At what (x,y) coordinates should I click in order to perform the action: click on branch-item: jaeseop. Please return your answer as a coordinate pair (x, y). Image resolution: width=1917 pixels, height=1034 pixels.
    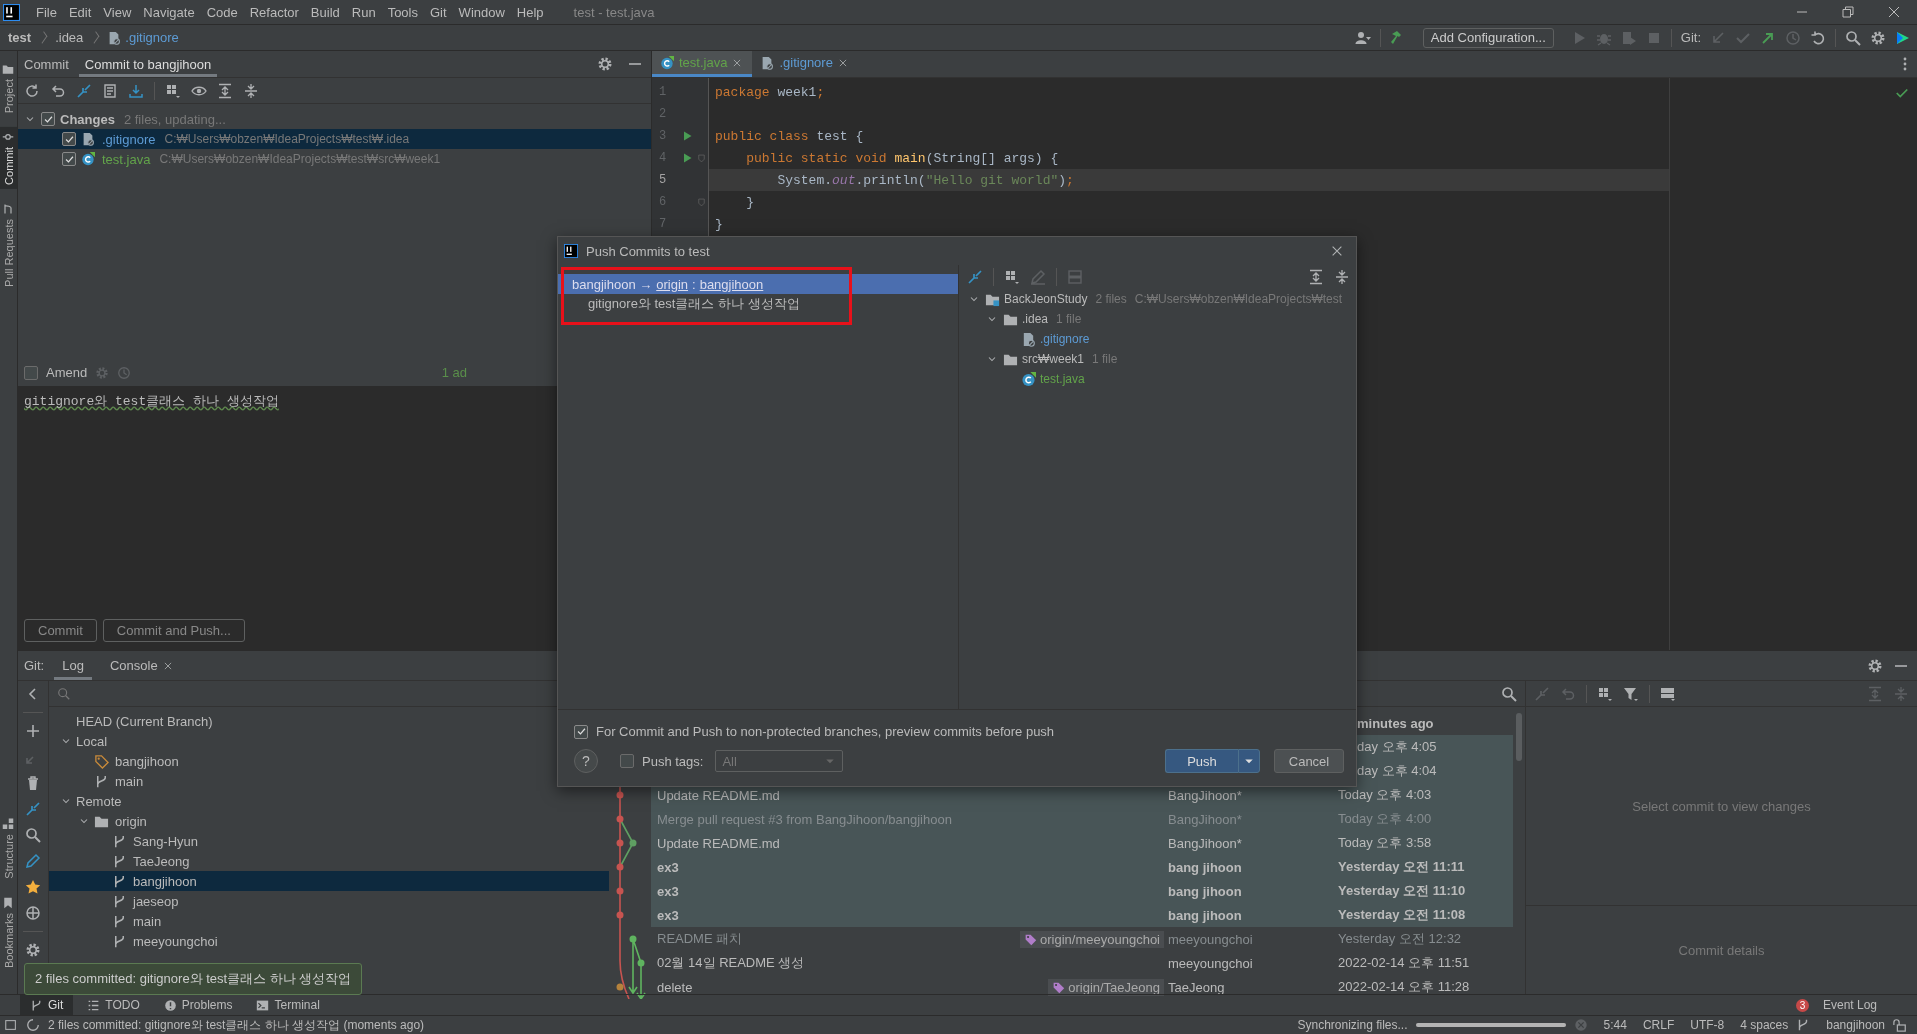
    Looking at the image, I should click on (119, 901).